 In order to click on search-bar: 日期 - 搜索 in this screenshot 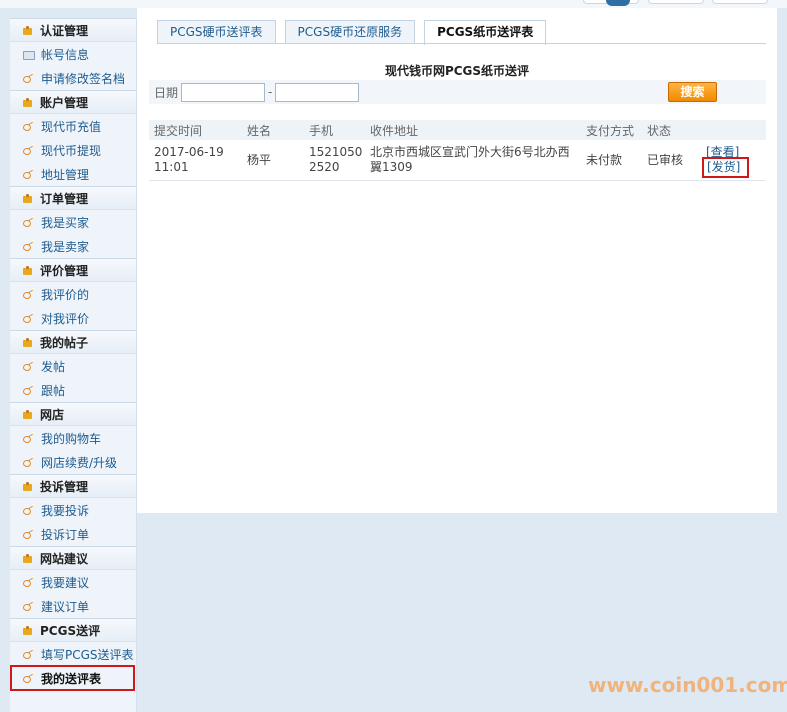, I will do `click(457, 92)`.